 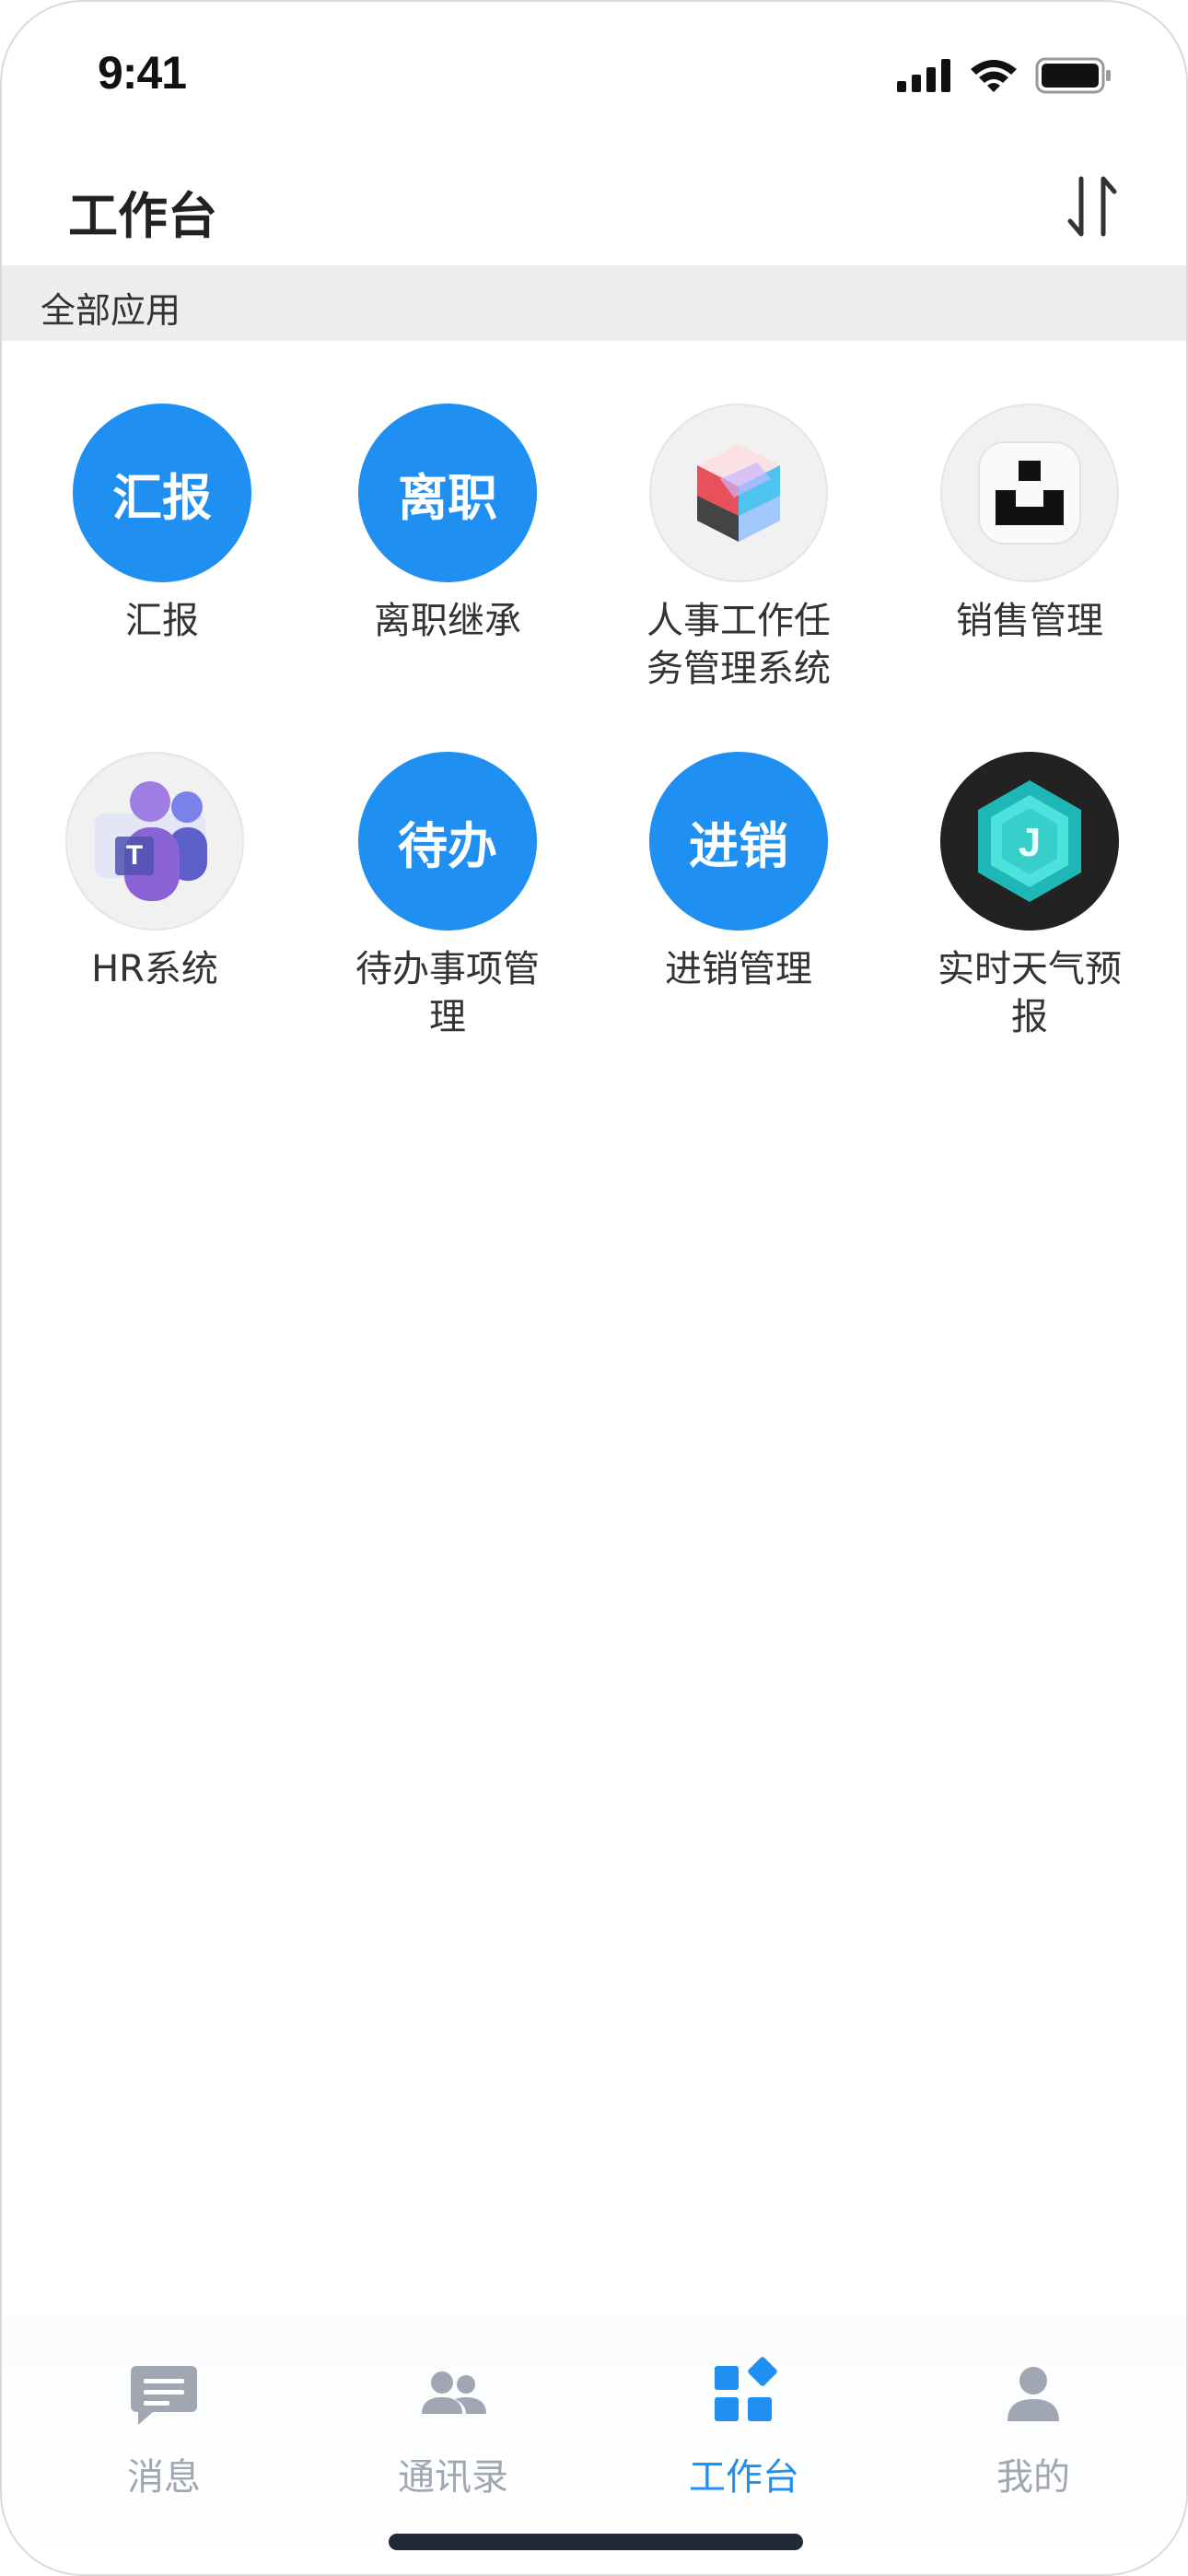 I want to click on svg-text: J, so click(x=1030, y=842).